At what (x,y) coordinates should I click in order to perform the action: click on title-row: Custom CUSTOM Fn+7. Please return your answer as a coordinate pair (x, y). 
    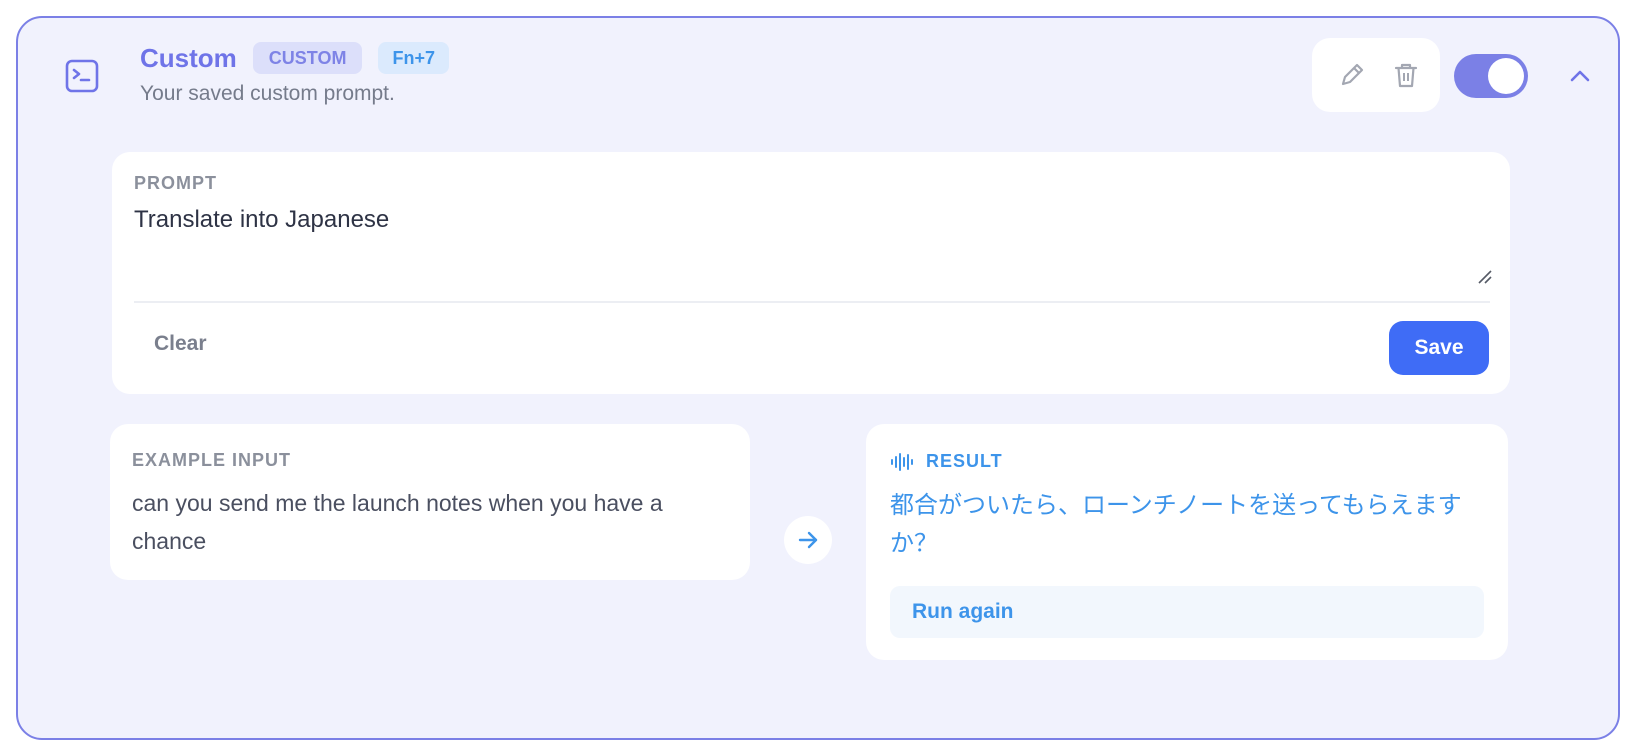
    Looking at the image, I should click on (294, 58).